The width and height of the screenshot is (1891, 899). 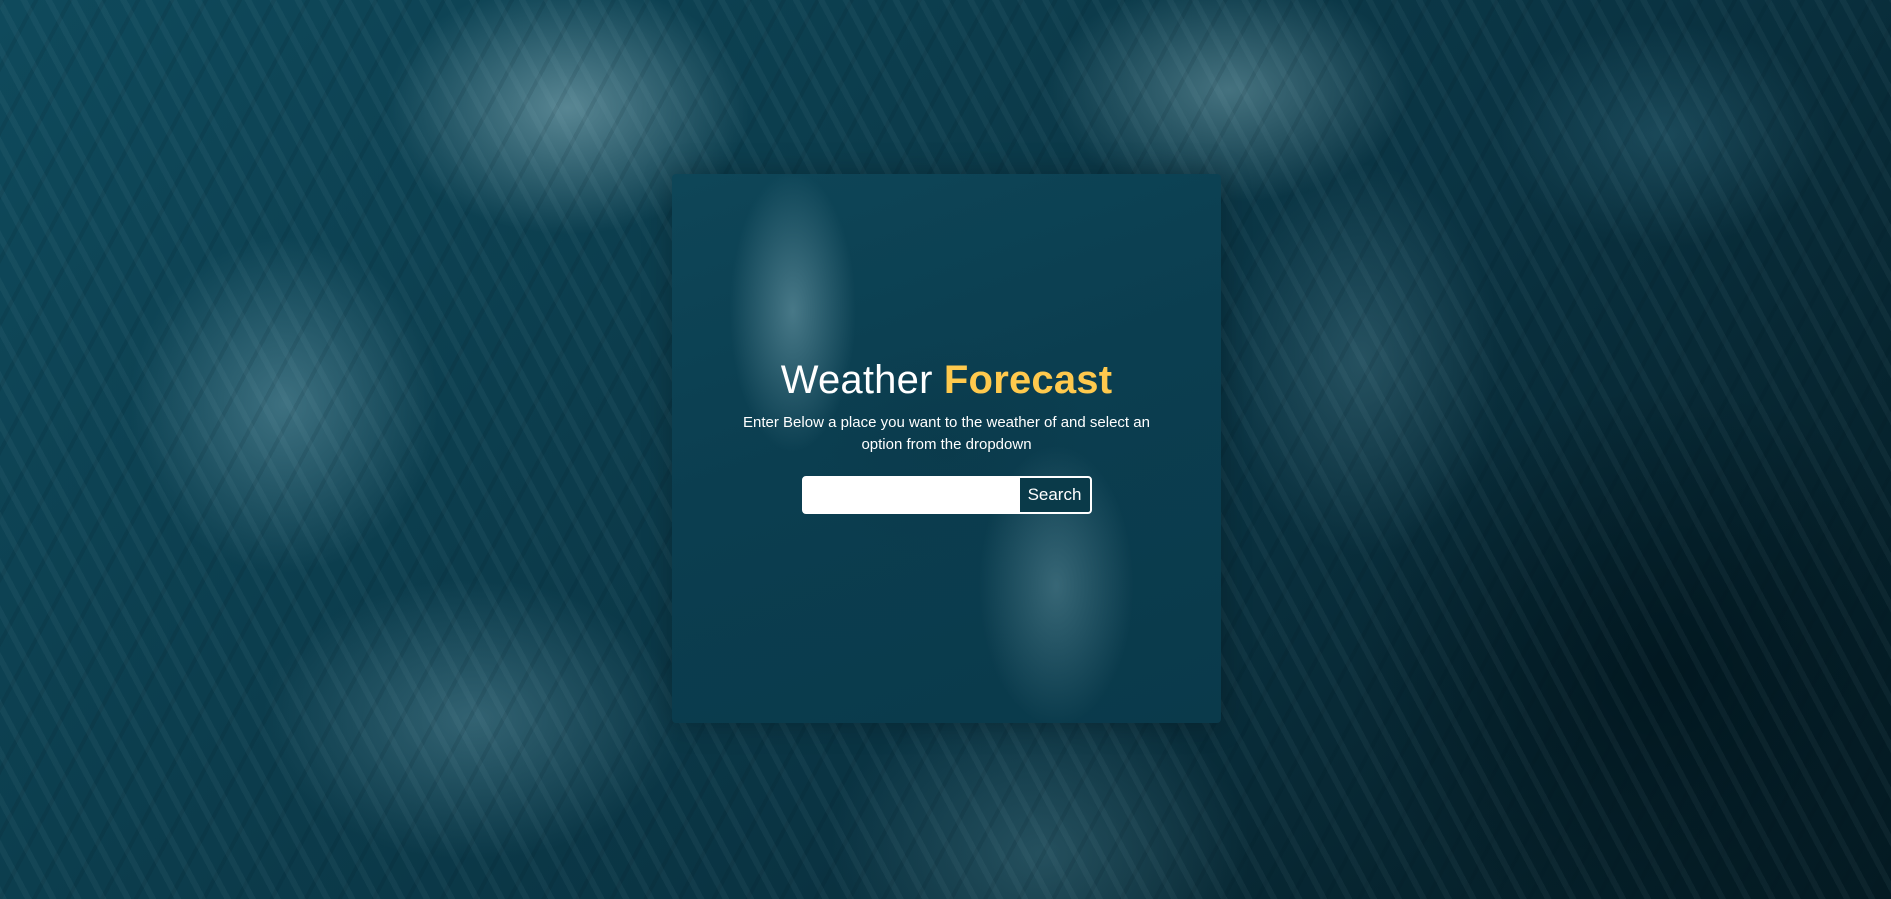 What do you see at coordinates (1054, 494) in the screenshot?
I see `search-button: Search` at bounding box center [1054, 494].